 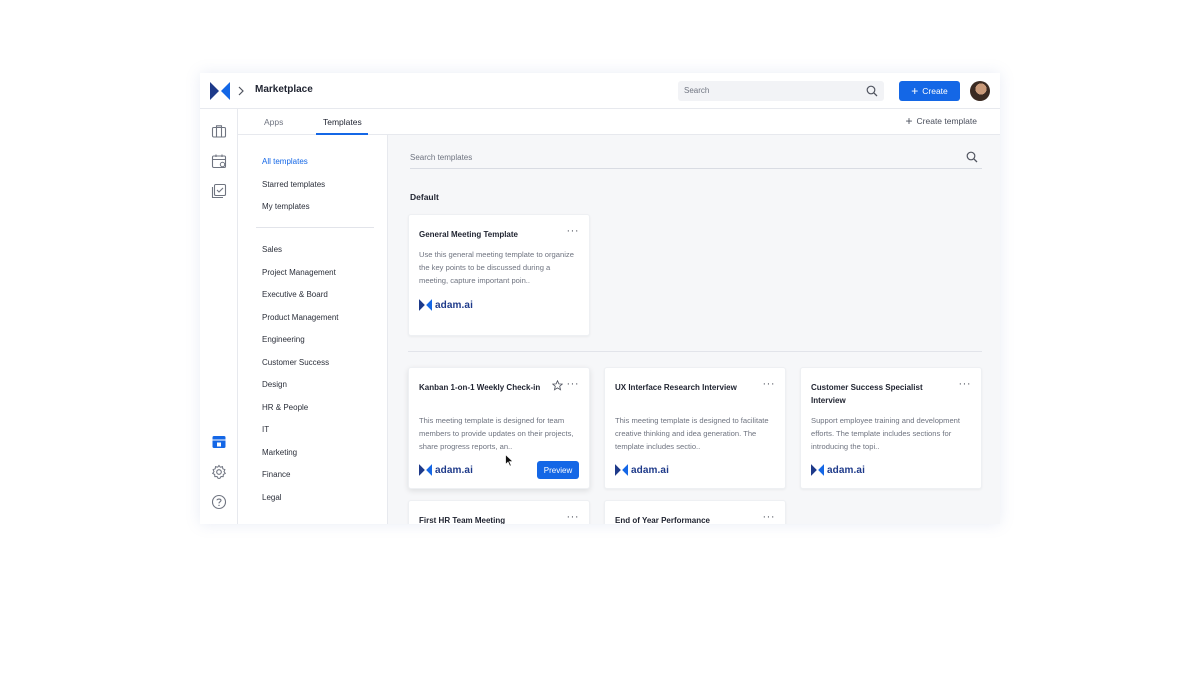 What do you see at coordinates (558, 470) in the screenshot?
I see `preview-button: Preview` at bounding box center [558, 470].